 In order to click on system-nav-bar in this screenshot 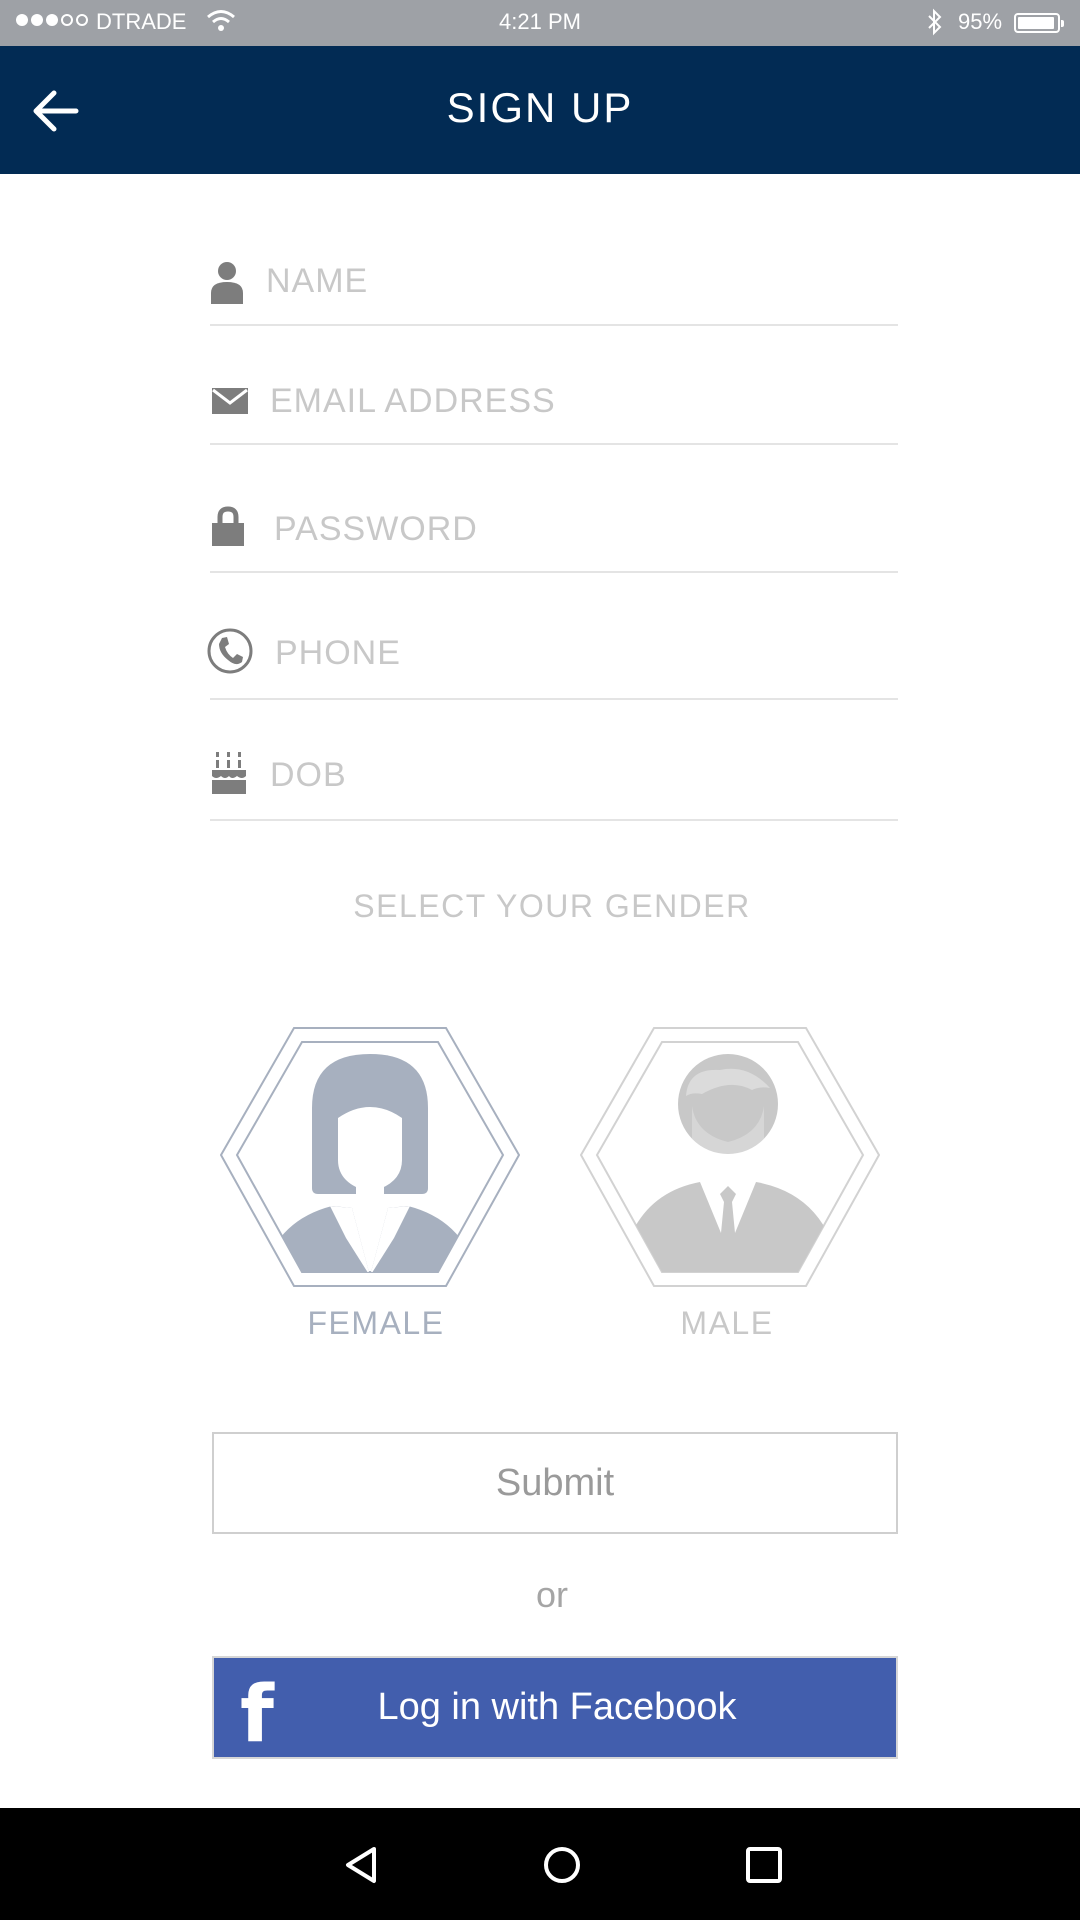, I will do `click(540, 1864)`.